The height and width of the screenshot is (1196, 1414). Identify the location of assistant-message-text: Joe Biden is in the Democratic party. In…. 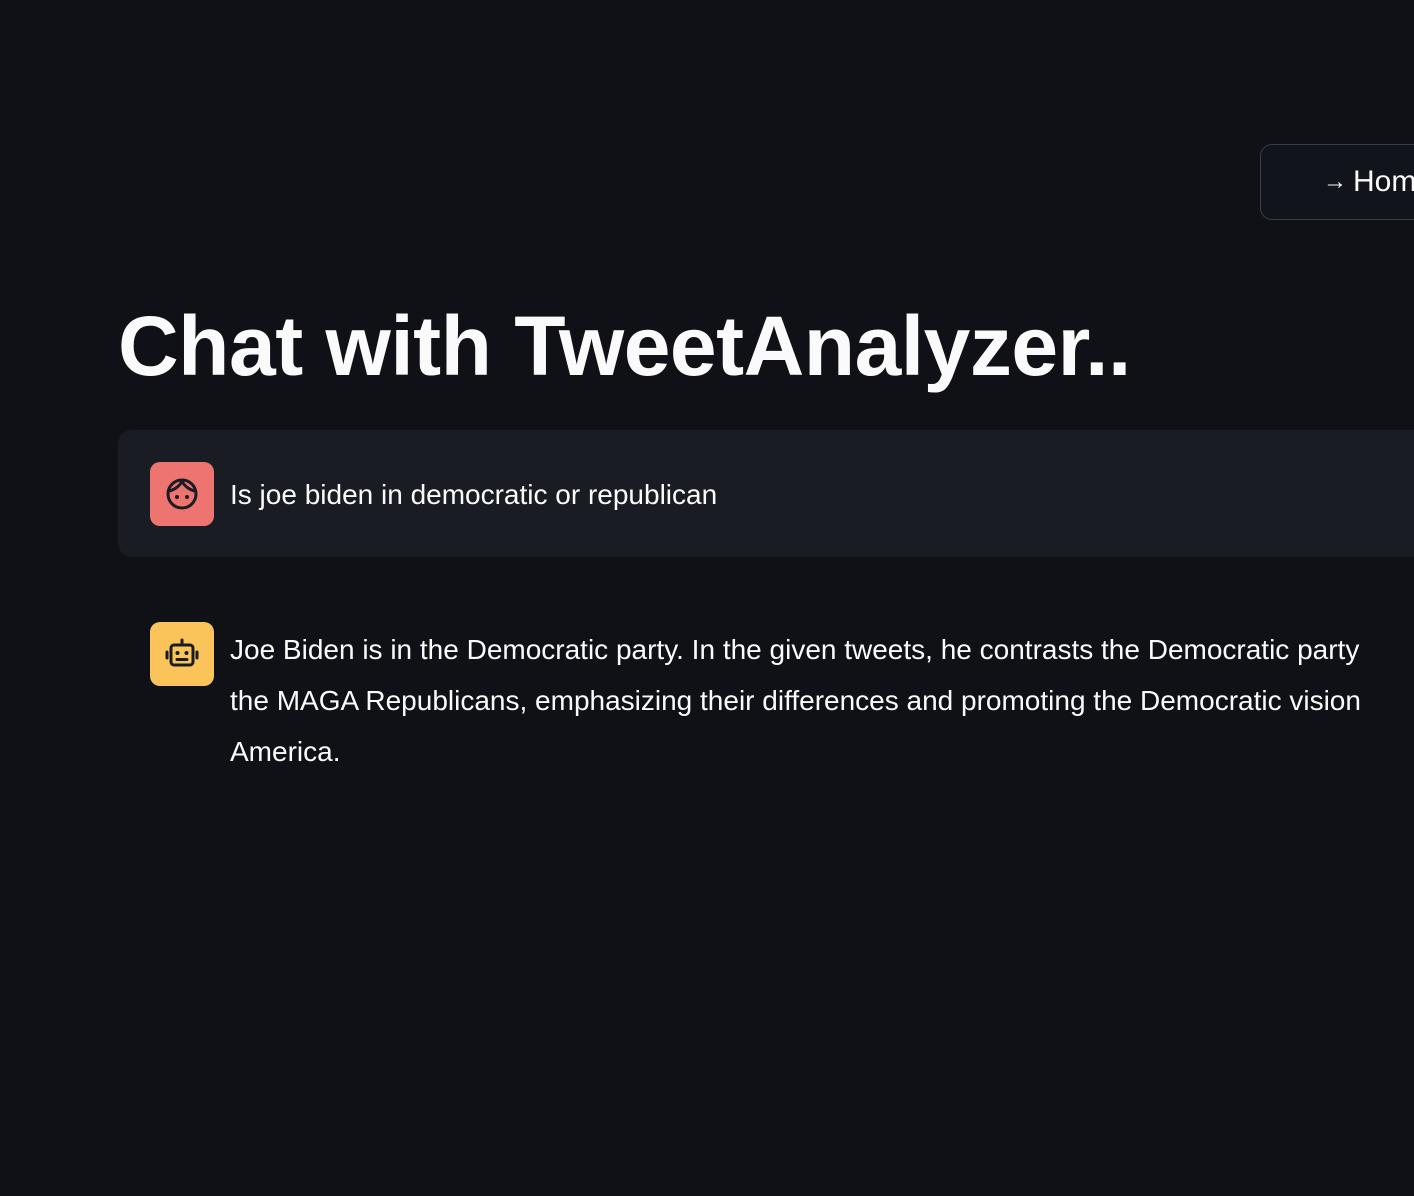
(795, 700).